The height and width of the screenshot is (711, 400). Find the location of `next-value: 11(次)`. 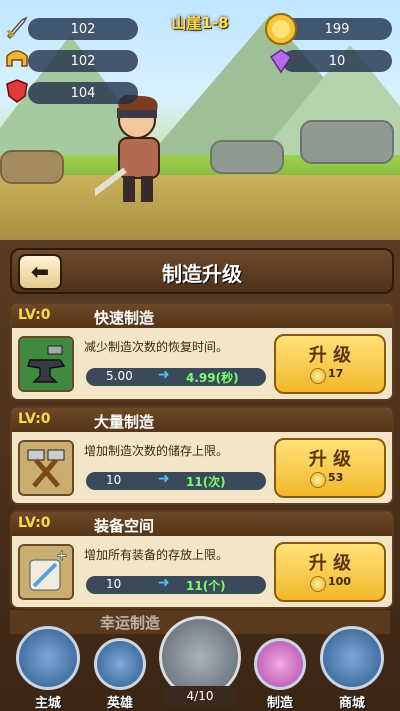

next-value: 11(次) is located at coordinates (206, 482).